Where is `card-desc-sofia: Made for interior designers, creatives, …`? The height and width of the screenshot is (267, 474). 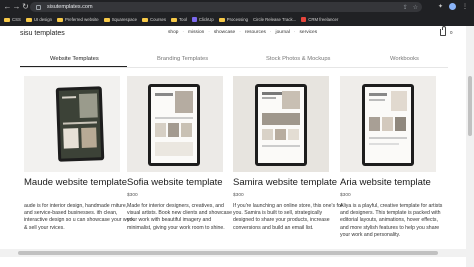 card-desc-sofia: Made for interior designers, creatives, … is located at coordinates (179, 217).